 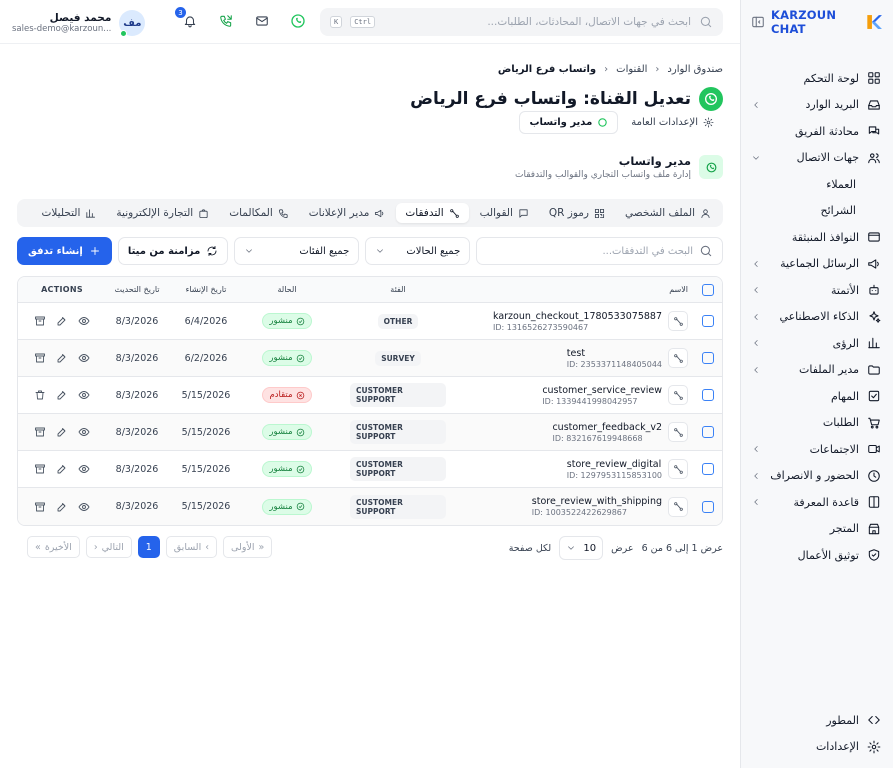 What do you see at coordinates (433, 251) in the screenshot?
I see `status-filter-value: جميع الحالات` at bounding box center [433, 251].